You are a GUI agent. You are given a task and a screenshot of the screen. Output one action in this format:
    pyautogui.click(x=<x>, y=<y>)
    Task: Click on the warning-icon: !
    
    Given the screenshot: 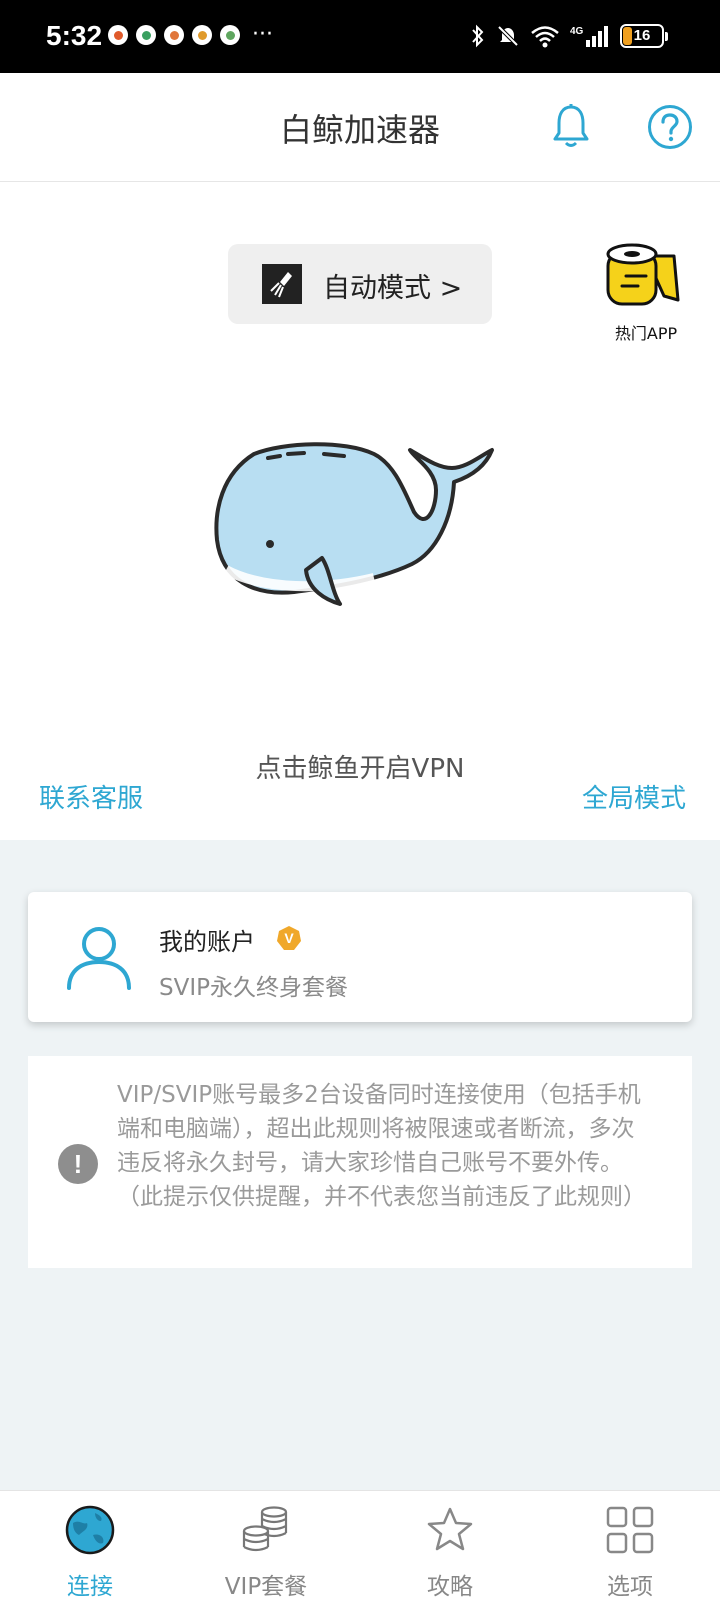 What is the action you would take?
    pyautogui.click(x=78, y=1164)
    